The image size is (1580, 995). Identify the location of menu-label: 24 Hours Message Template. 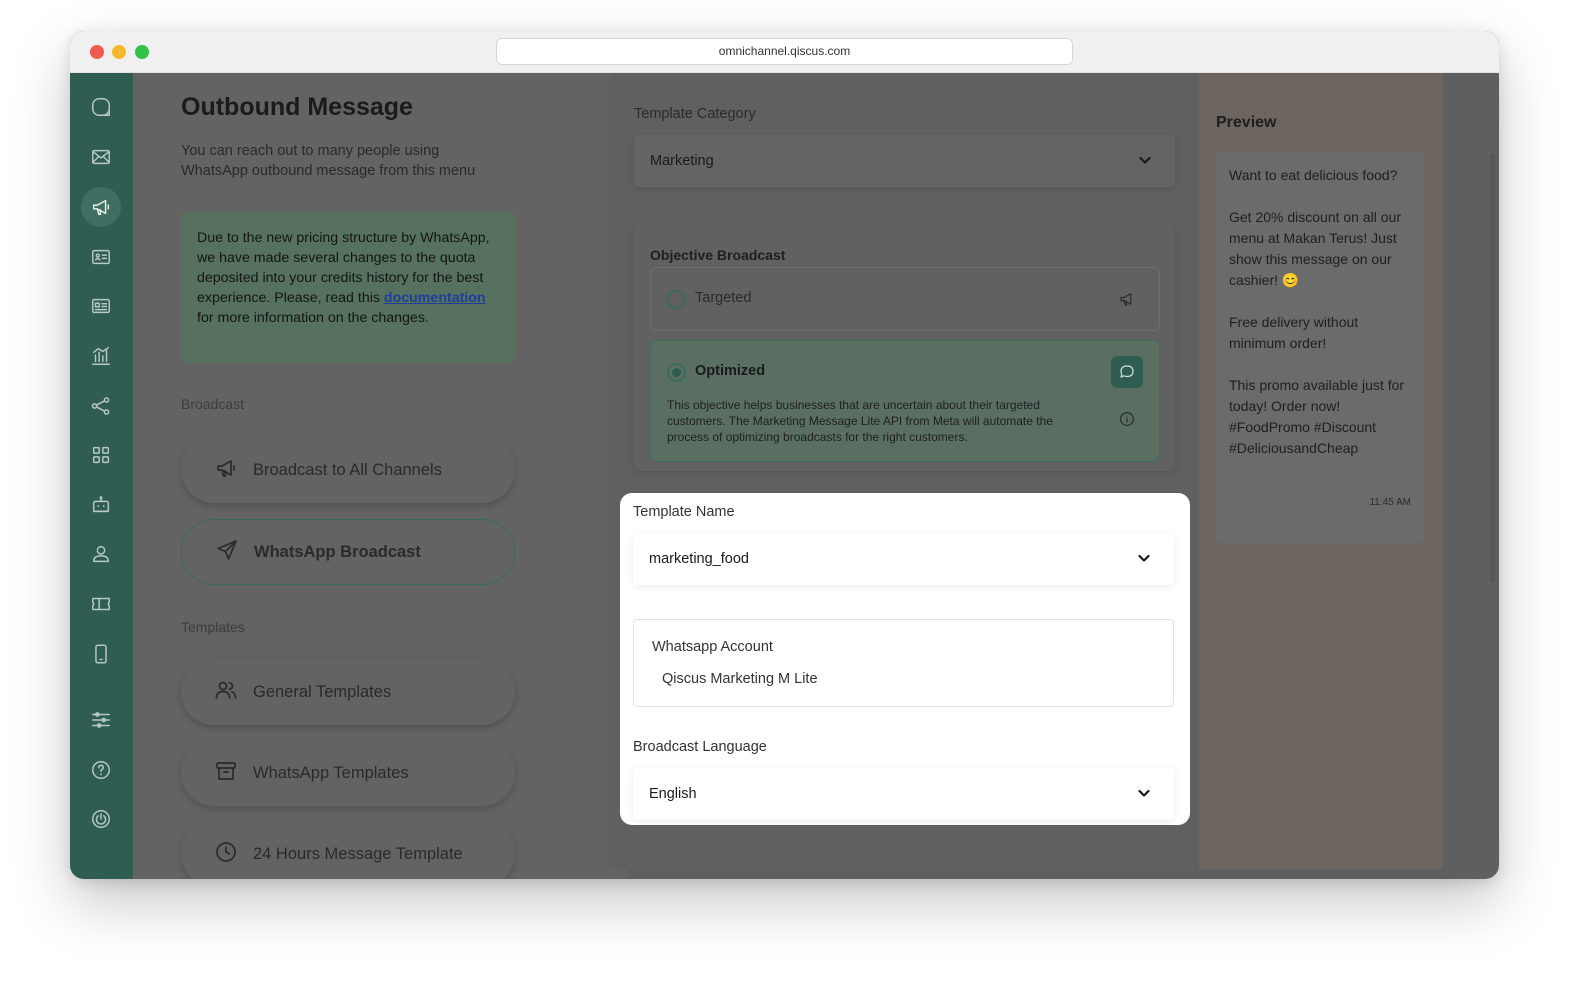
(358, 853).